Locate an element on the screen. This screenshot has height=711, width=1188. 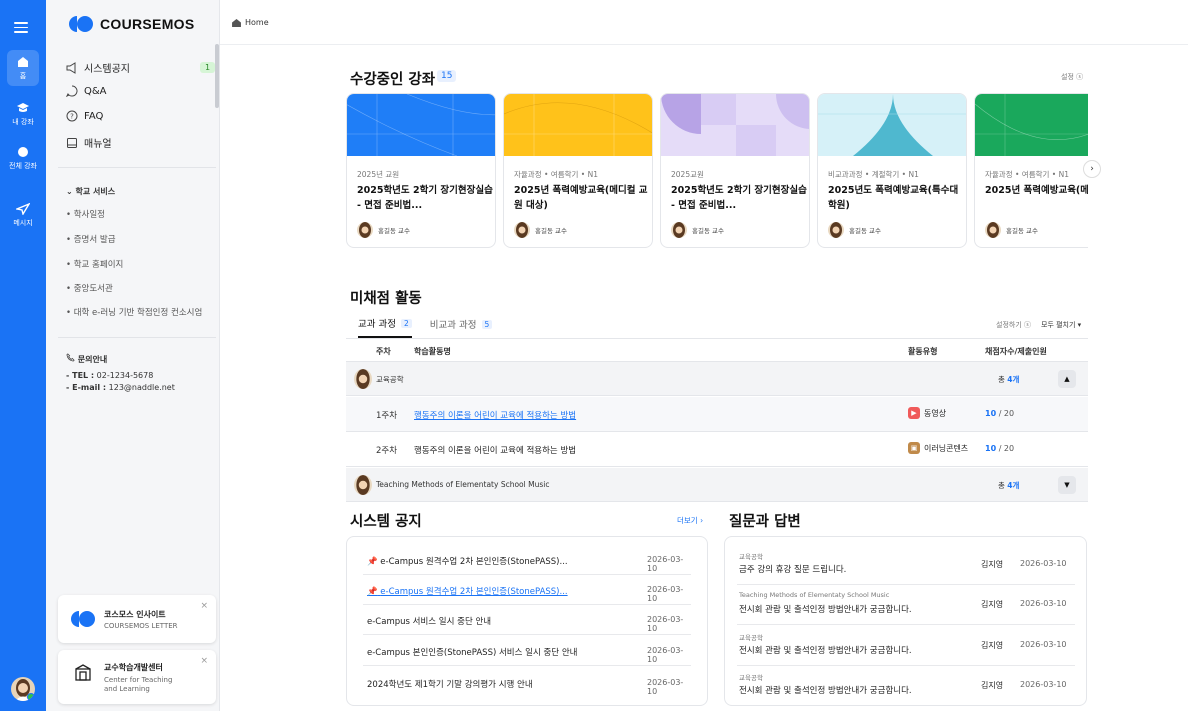
graded-total: / 20 is located at coordinates (1006, 448).